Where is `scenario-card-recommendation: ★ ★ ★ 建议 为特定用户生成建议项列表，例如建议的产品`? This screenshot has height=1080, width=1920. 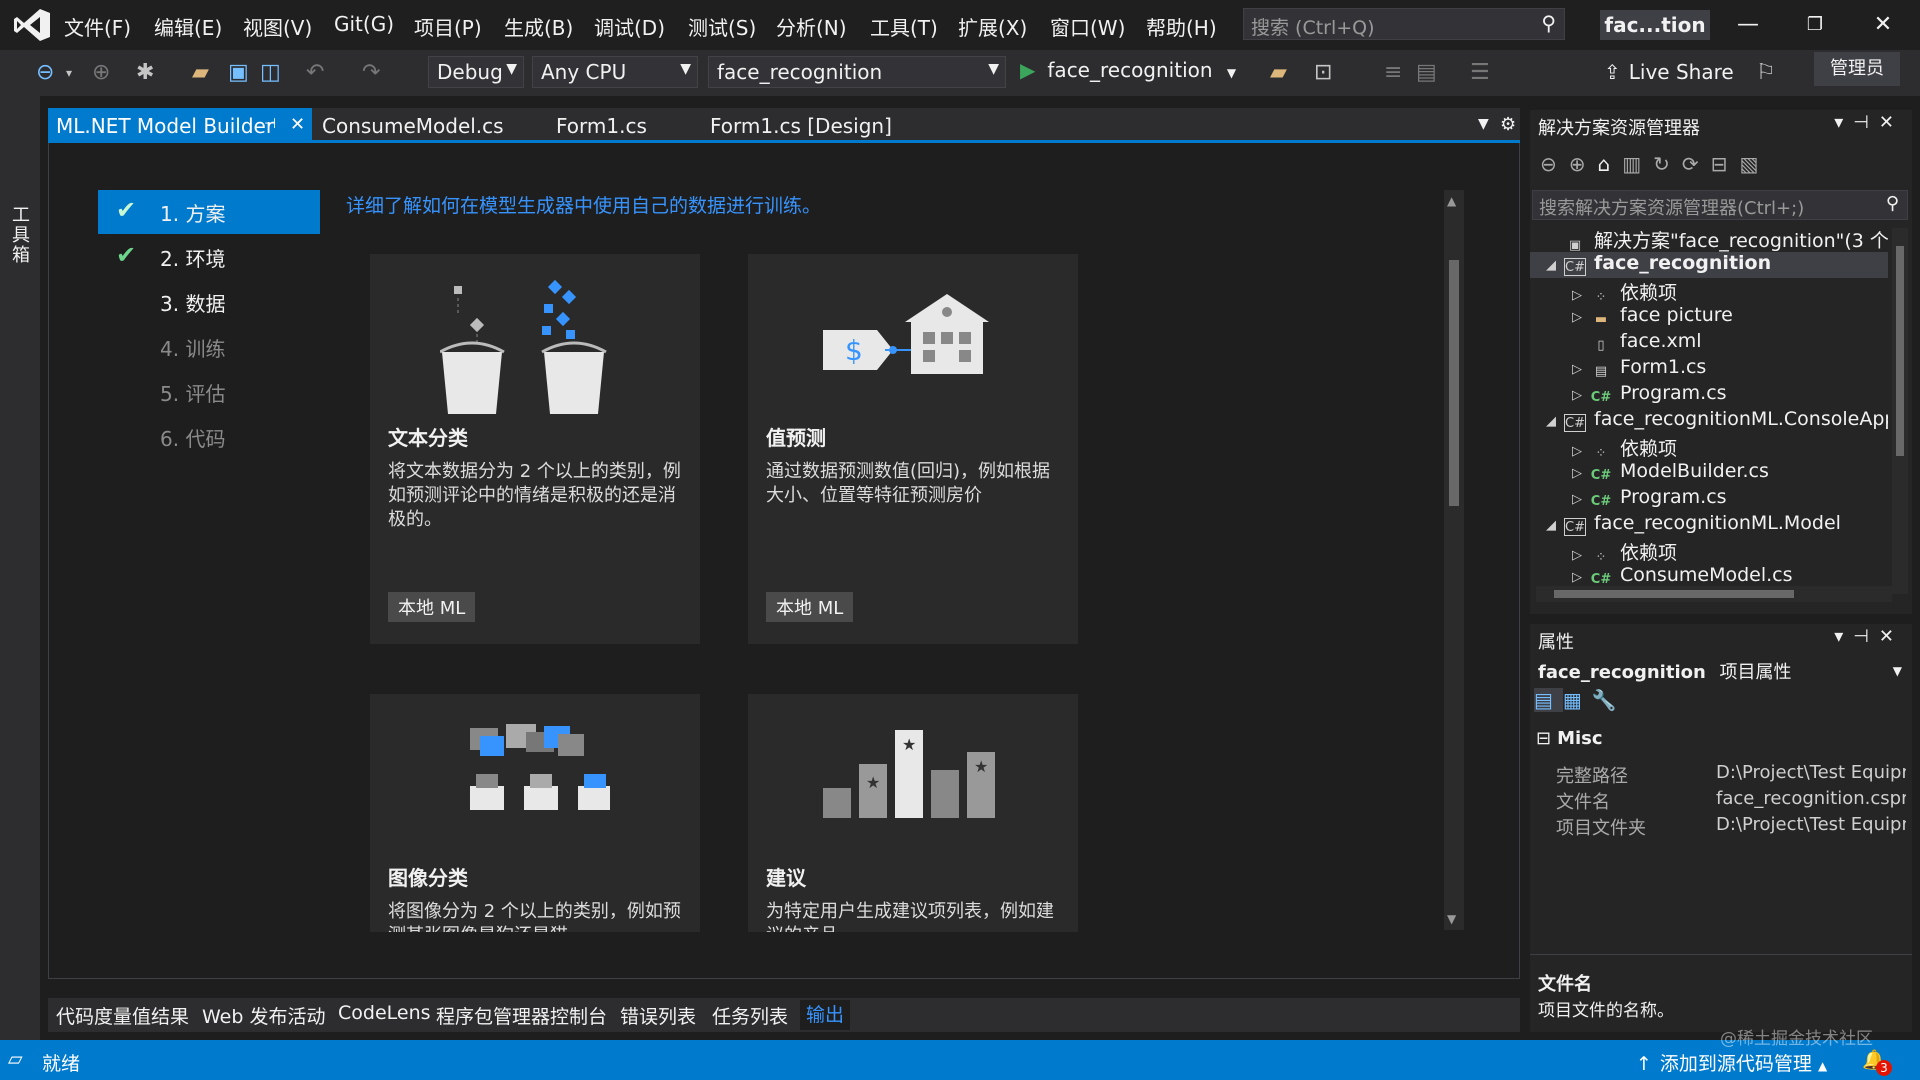
scenario-card-recommendation: ★ ★ ★ 建议 为特定用户生成建议项列表，例如建议的产品 is located at coordinates (913, 813).